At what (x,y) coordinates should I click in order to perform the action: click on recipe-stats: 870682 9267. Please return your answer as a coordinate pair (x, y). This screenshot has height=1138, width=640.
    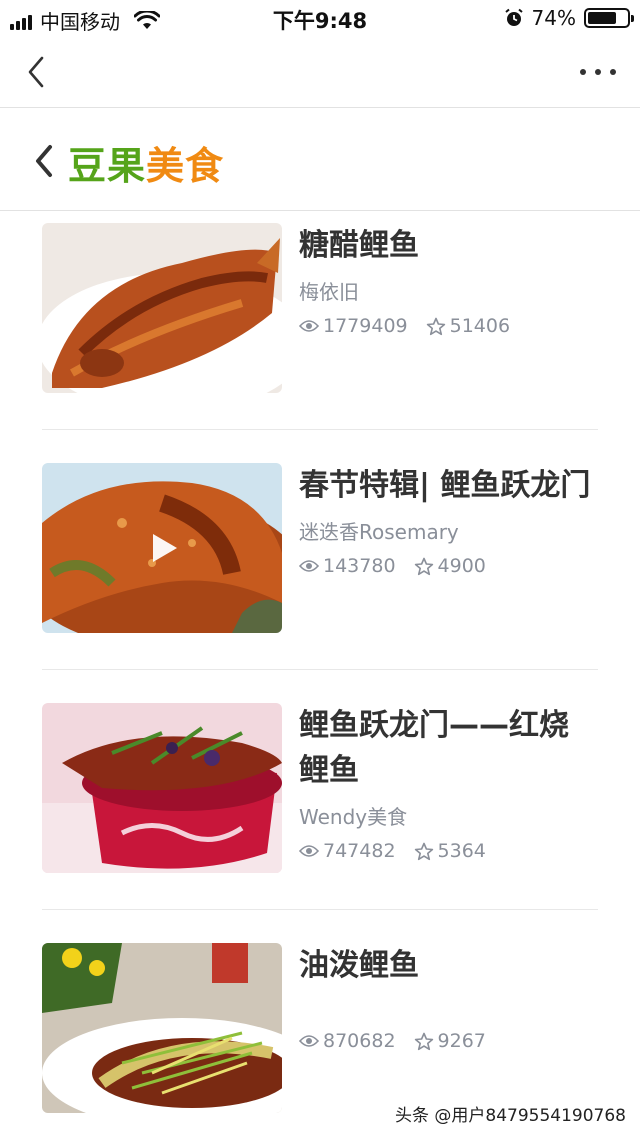
    Looking at the image, I should click on (448, 1041).